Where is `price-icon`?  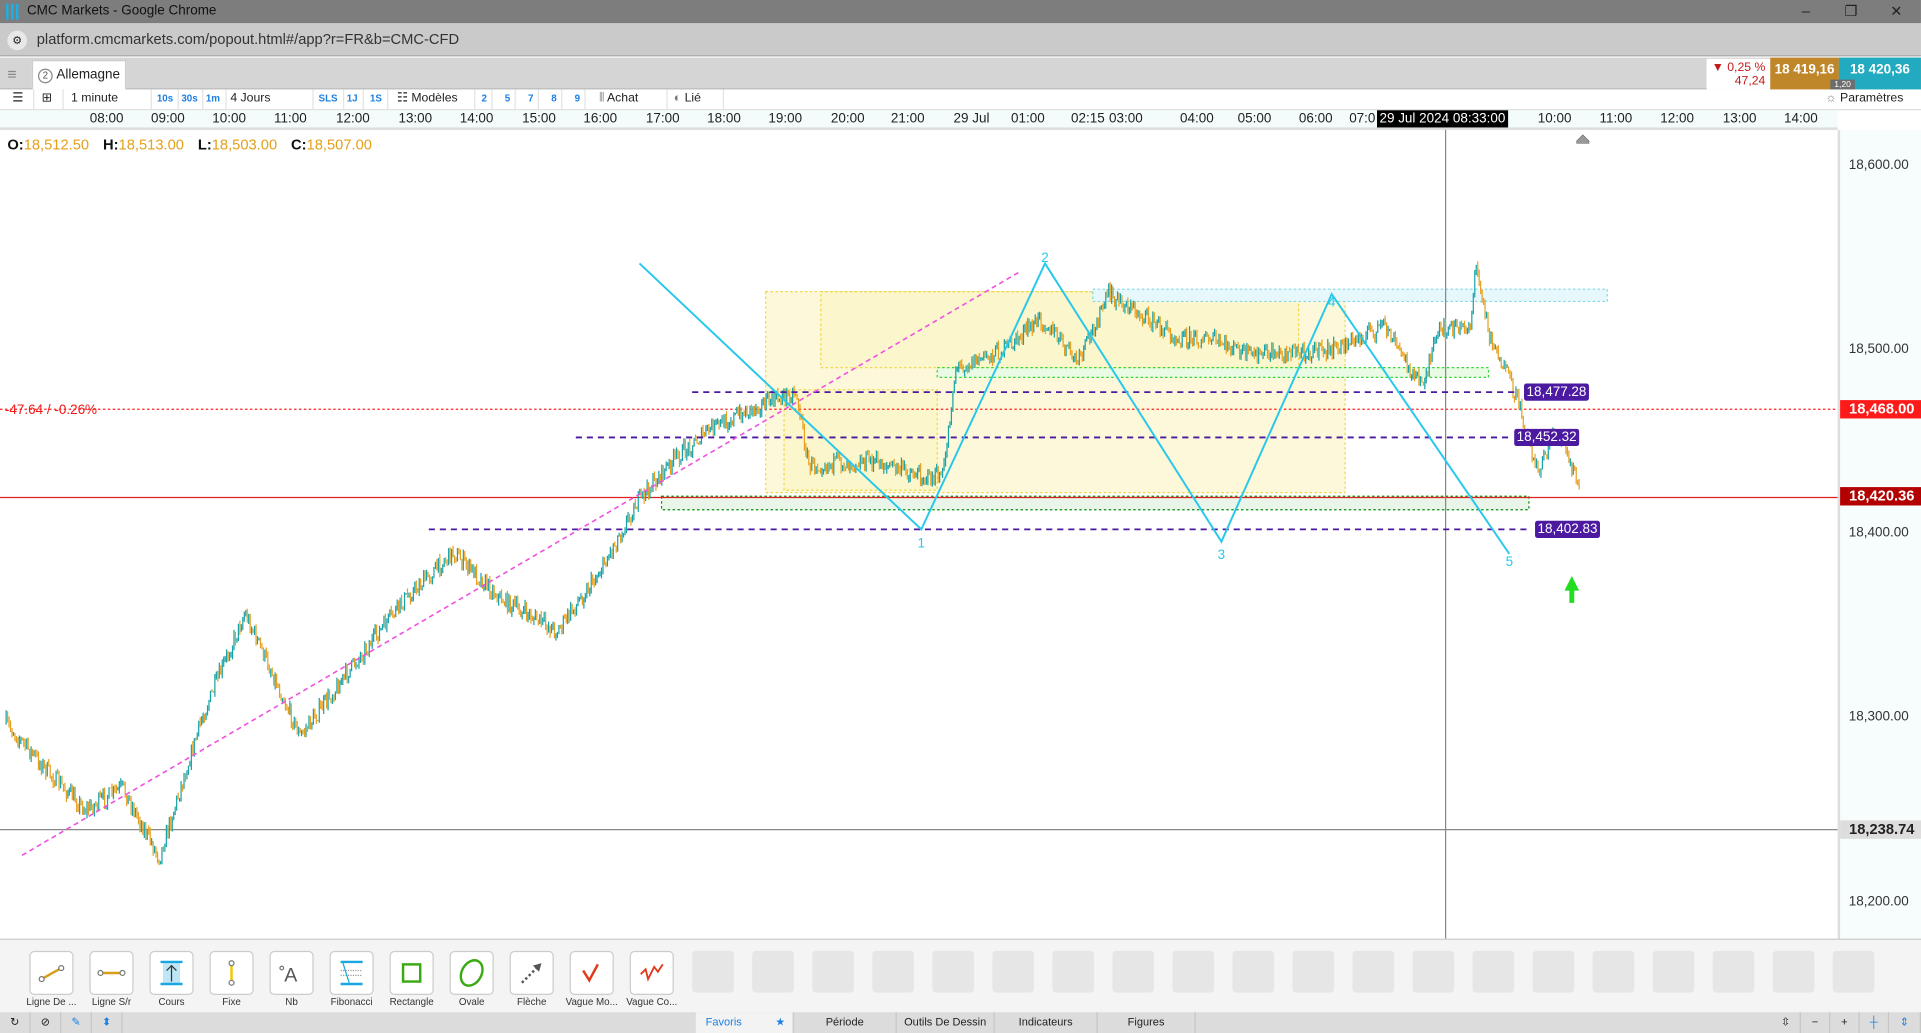
price-icon is located at coordinates (171, 973).